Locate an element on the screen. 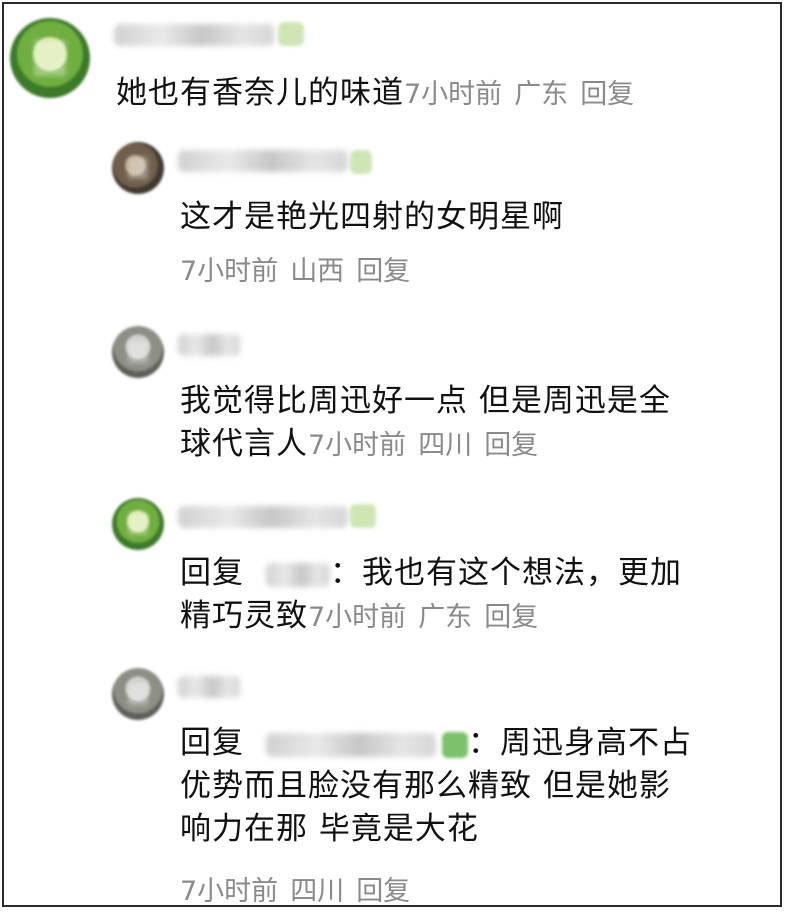 Image resolution: width=786 pixels, height=913 pixels. comment-text: ：周迅身高不占 is located at coordinates (580, 743).